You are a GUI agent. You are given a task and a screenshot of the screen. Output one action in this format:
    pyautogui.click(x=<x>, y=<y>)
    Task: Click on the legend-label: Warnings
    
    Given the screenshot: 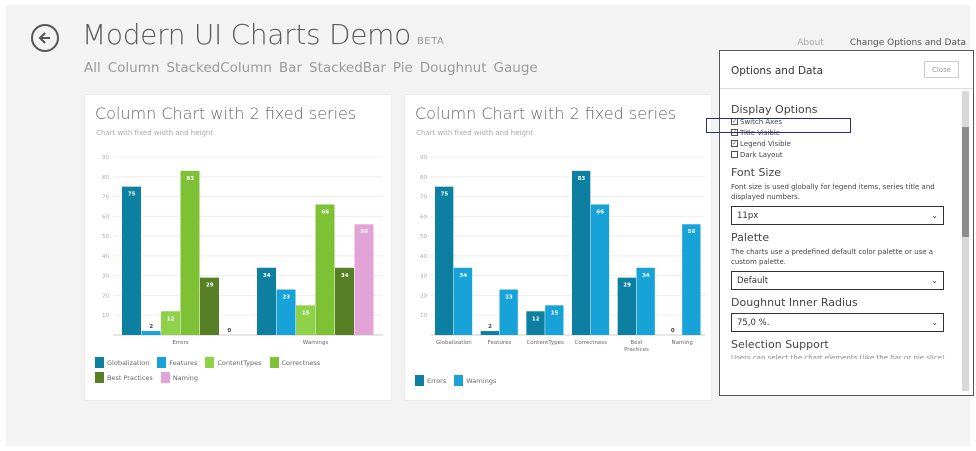 What is the action you would take?
    pyautogui.click(x=481, y=380)
    